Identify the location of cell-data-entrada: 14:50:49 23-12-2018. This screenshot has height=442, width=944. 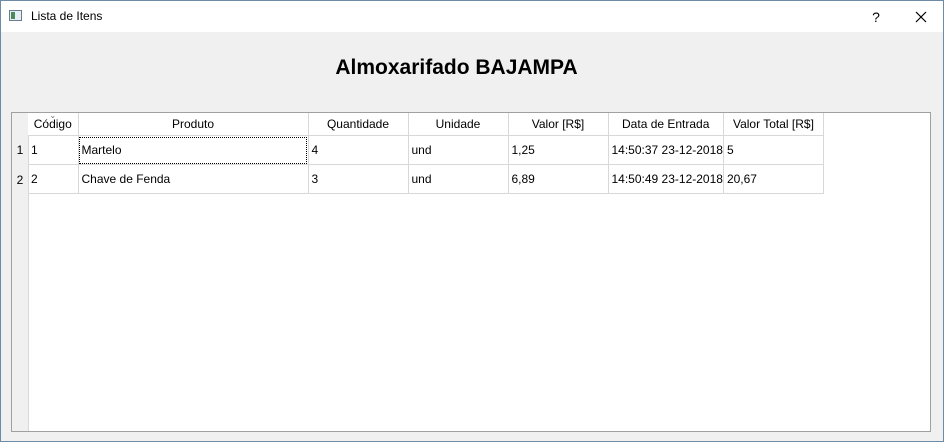
(666, 179).